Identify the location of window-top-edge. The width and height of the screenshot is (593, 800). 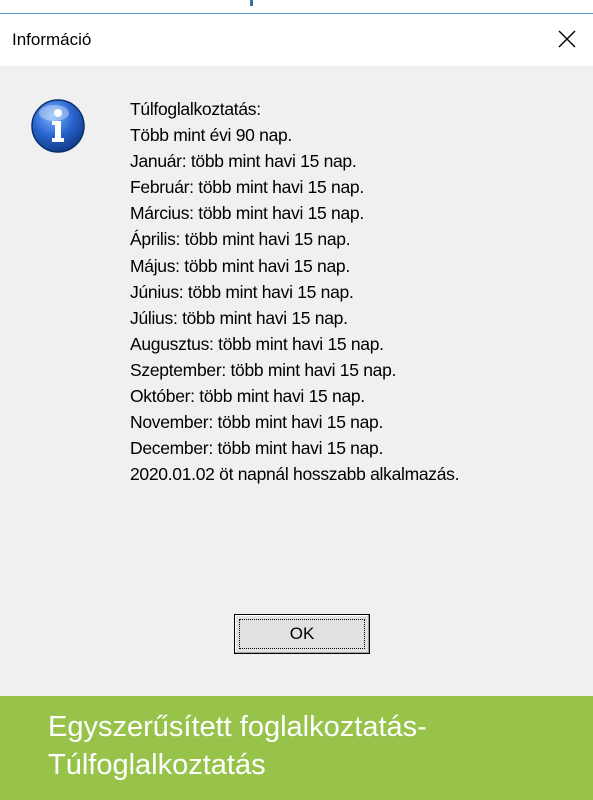
(296, 7).